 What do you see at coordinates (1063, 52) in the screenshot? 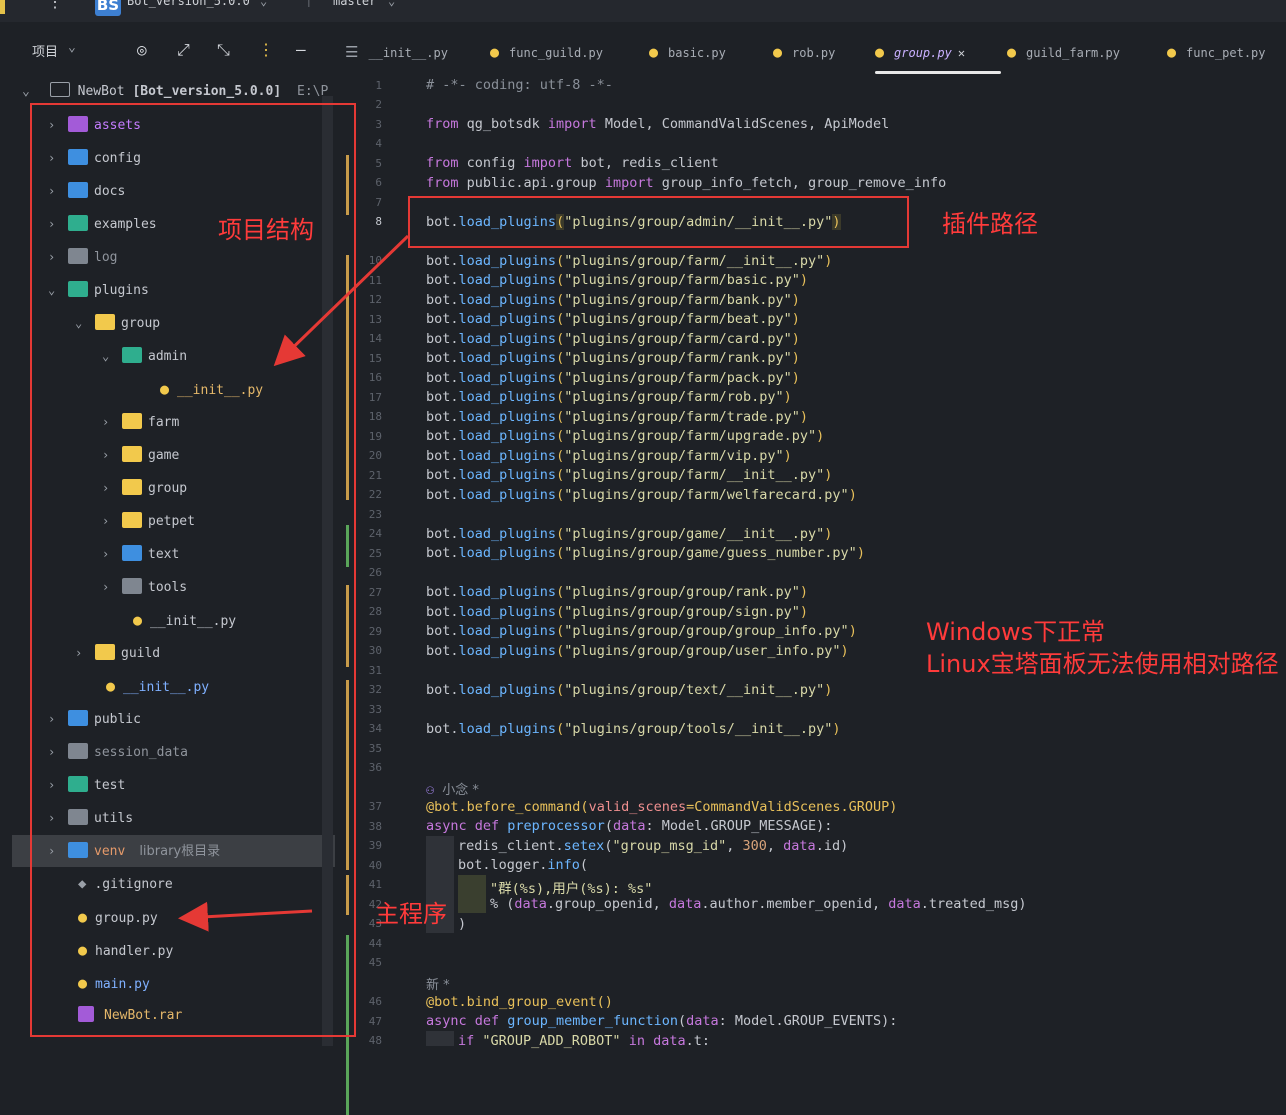
I see `tab-guild-farm: ● guild_farm.py` at bounding box center [1063, 52].